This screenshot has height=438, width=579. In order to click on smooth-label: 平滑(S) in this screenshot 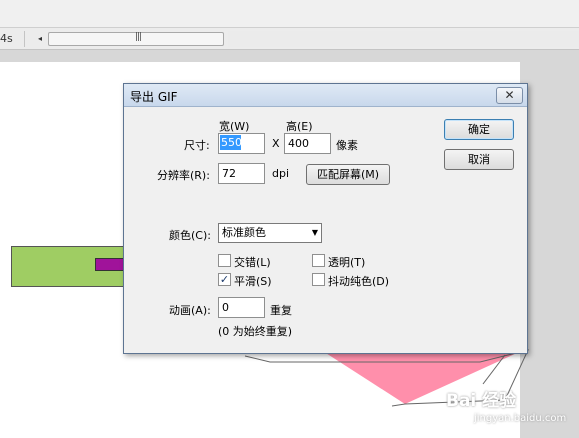, I will do `click(253, 281)`.